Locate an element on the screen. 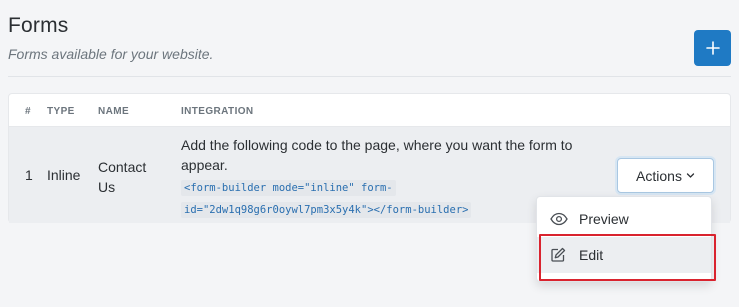 The image size is (739, 307). edit-icon is located at coordinates (561, 255).